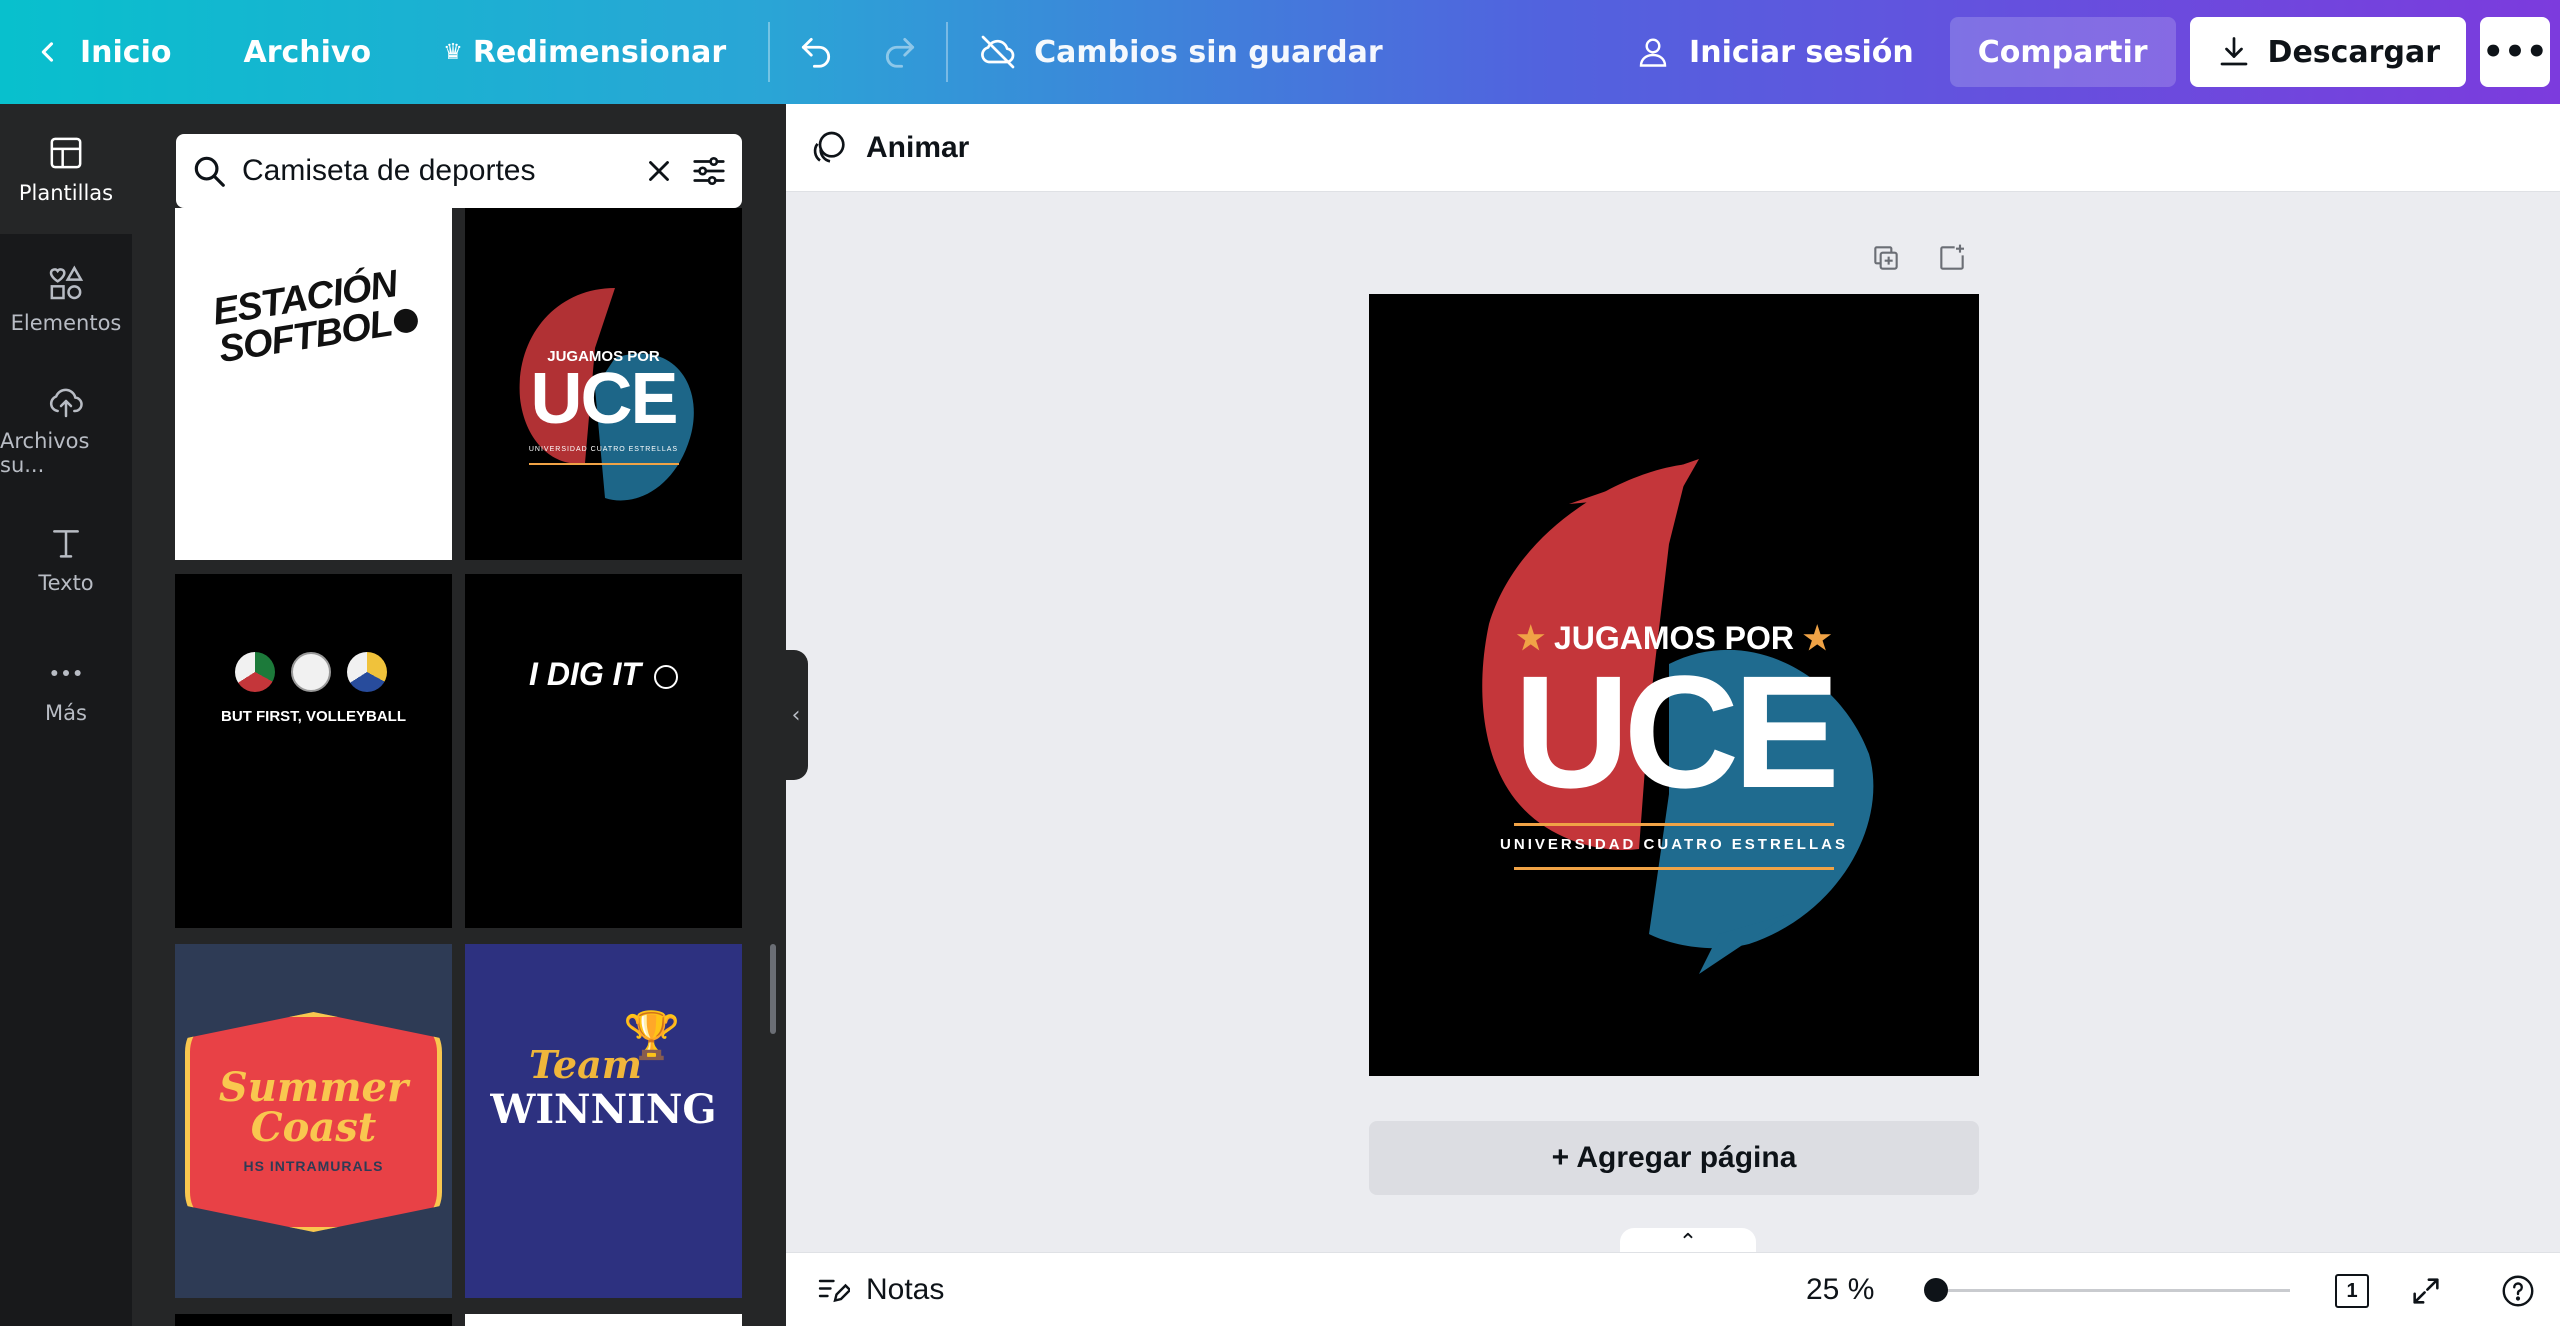 This screenshot has height=1326, width=2560. I want to click on topbar-right-actions: Iniciar sesión Compartir Descargar •••, so click(2084, 52).